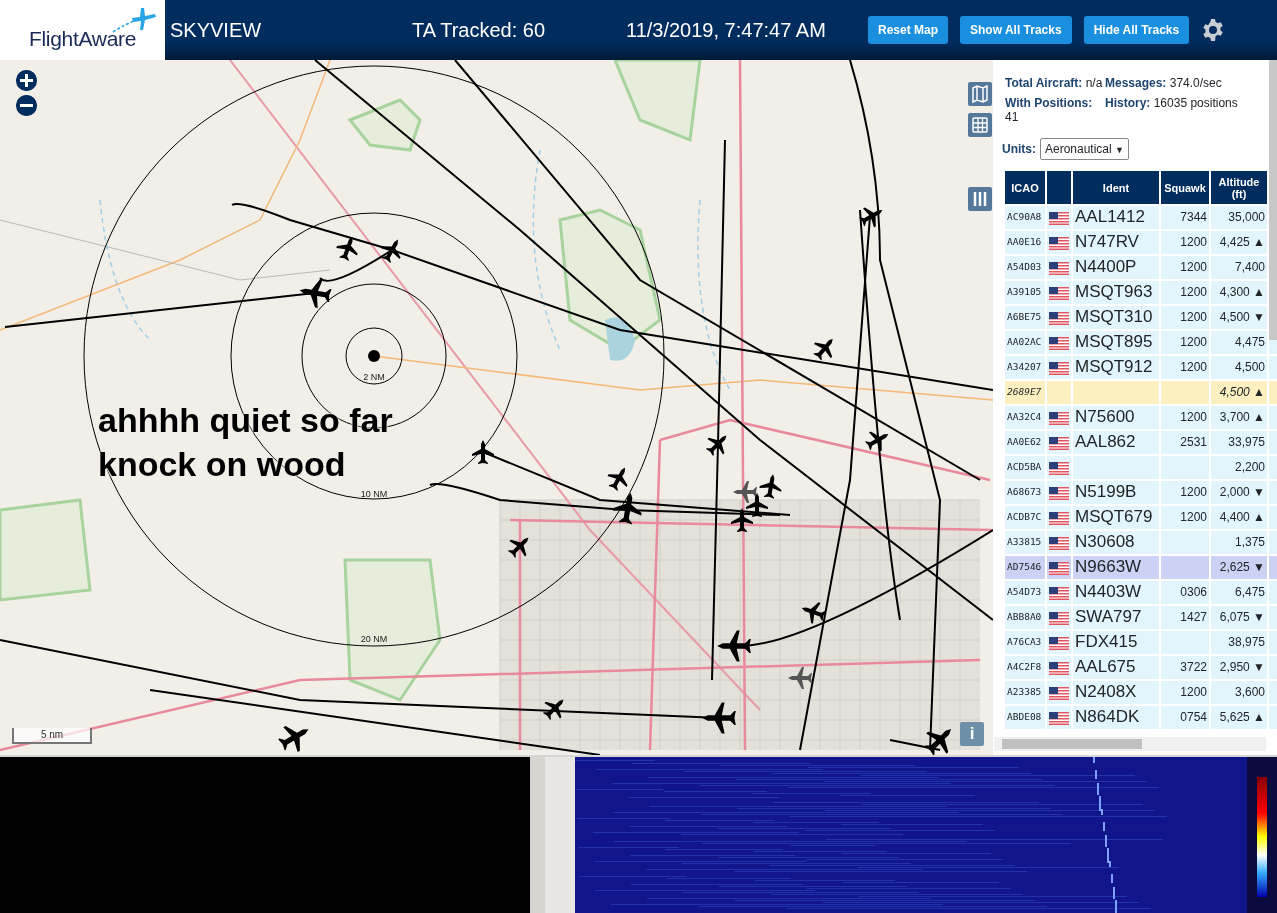  Describe the element at coordinates (1116, 417) in the screenshot. I see `ident-text: N75600` at that location.